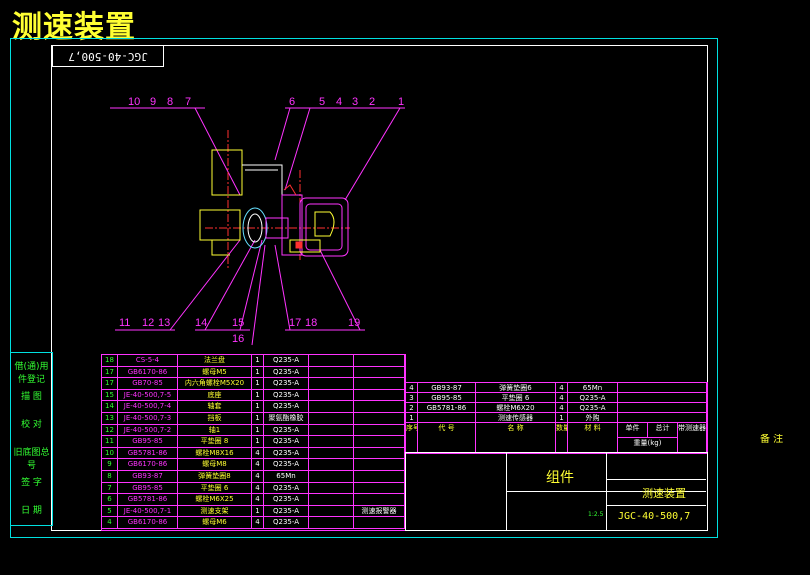  What do you see at coordinates (215, 407) in the screenshot?
I see `bom-cell: 轴套` at bounding box center [215, 407].